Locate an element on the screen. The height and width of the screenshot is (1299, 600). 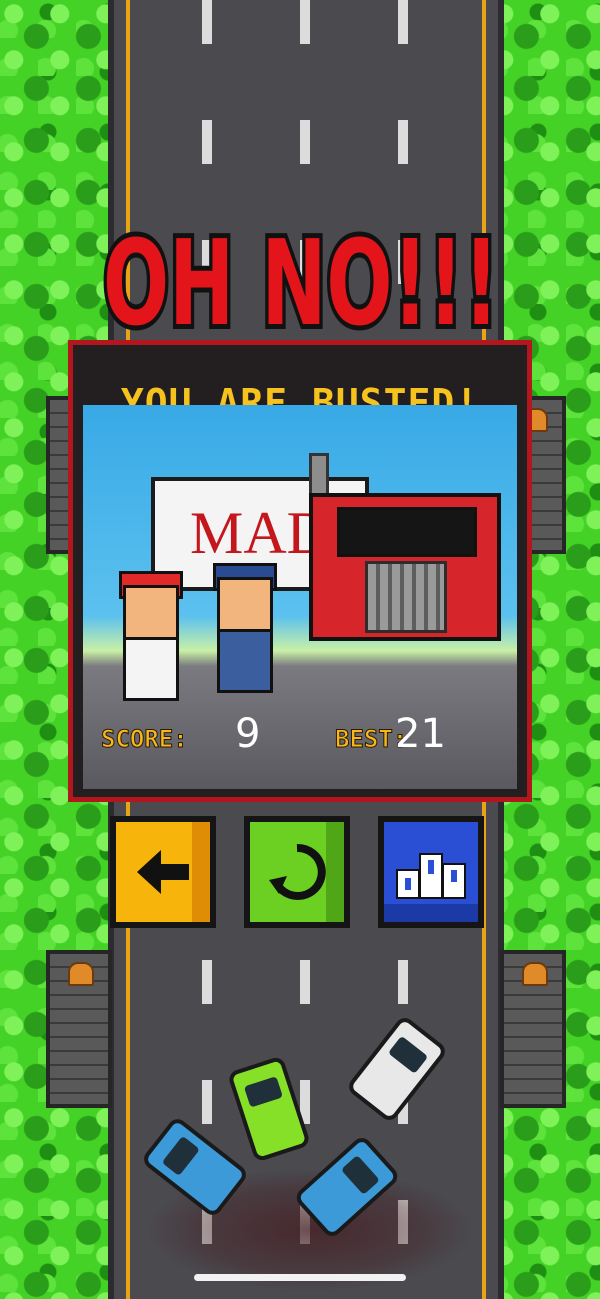
leaderboard-button is located at coordinates (431, 872).